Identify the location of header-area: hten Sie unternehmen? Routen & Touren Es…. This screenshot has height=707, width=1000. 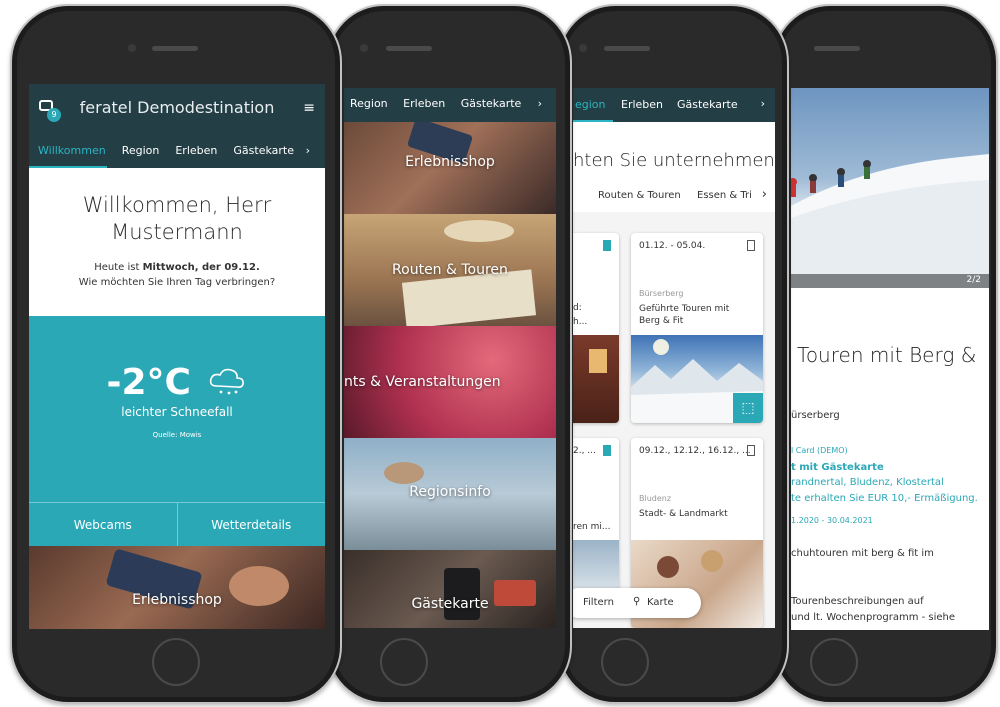
(674, 167).